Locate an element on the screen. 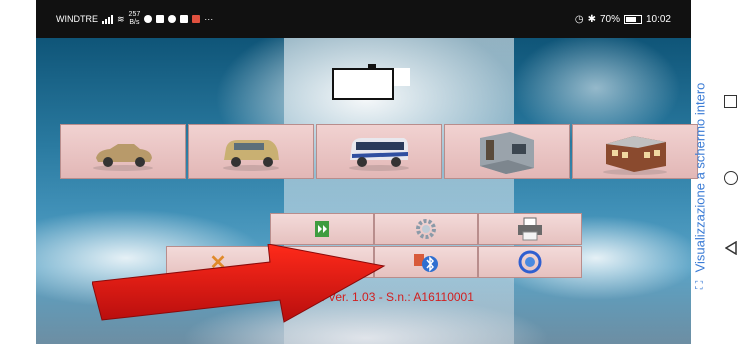 The height and width of the screenshot is (344, 741). speed-value: 257 is located at coordinates (134, 14).